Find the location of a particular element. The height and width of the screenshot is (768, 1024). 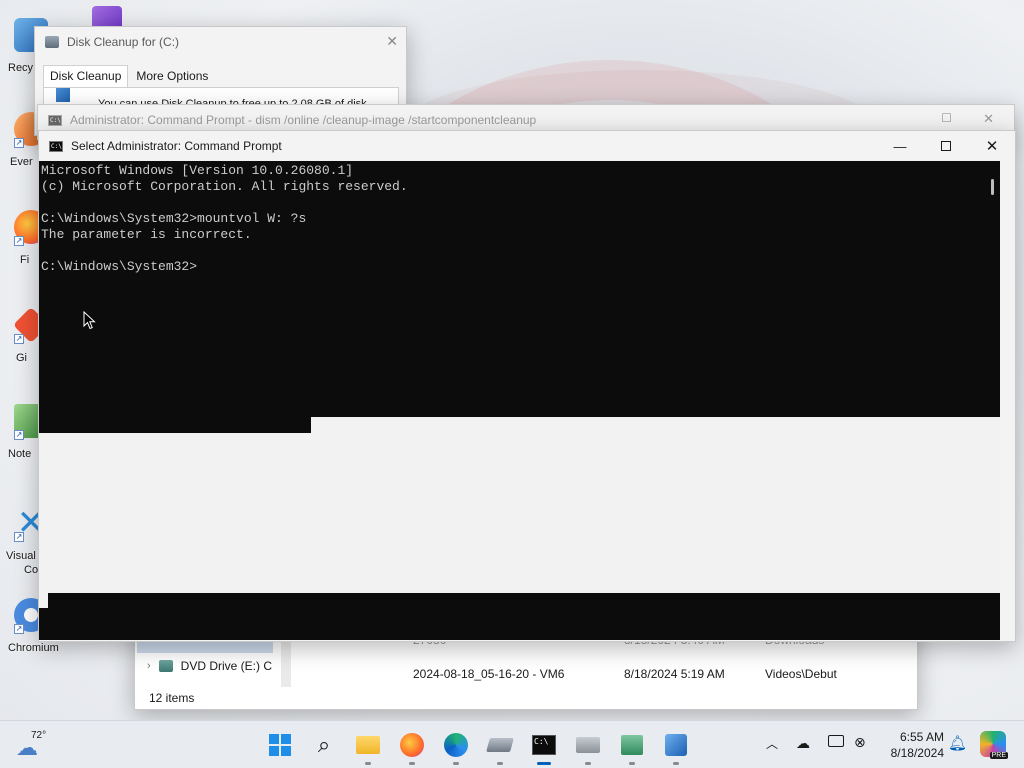

network-status-icon: ⊗ is located at coordinates (860, 742).